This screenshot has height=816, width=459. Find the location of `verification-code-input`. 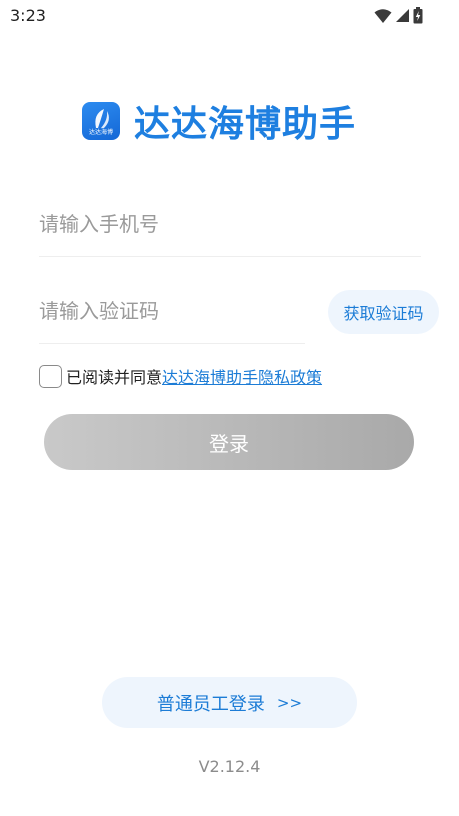

verification-code-input is located at coordinates (172, 311).